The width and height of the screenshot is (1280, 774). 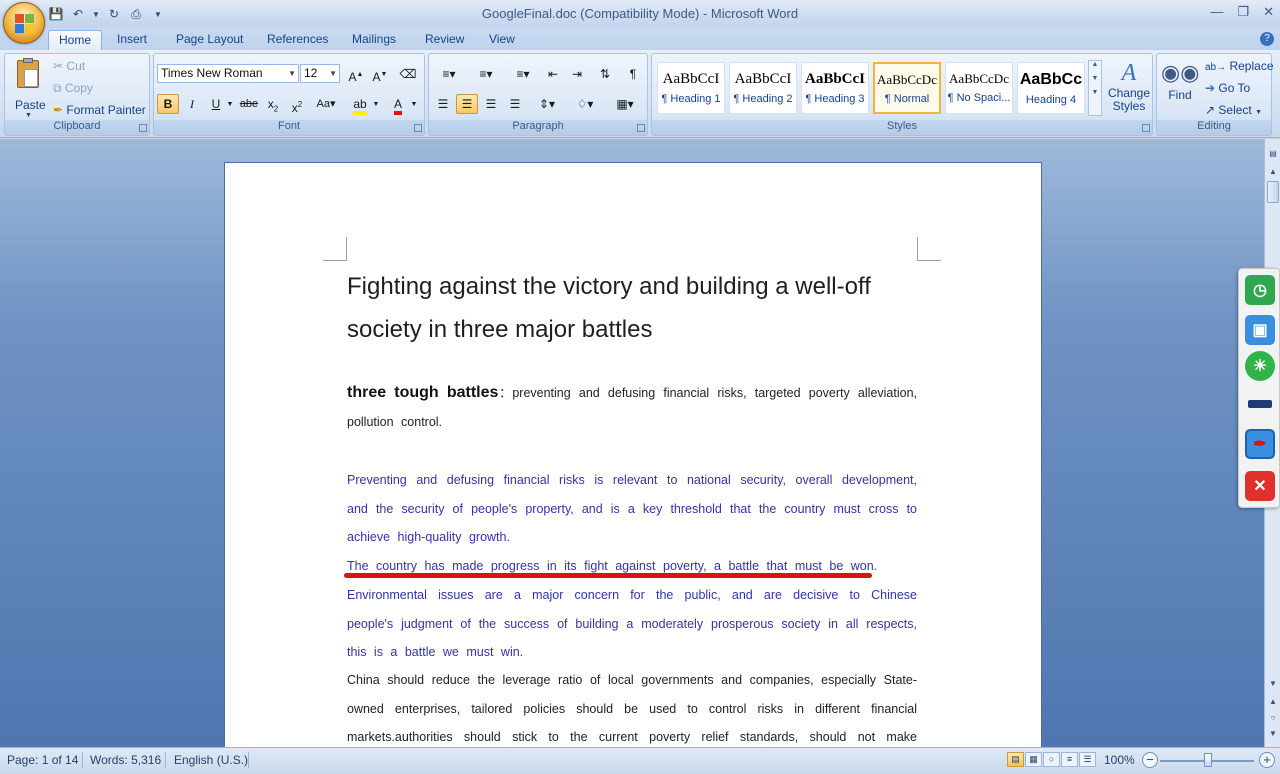 What do you see at coordinates (444, 40) in the screenshot?
I see `tab-review: Review` at bounding box center [444, 40].